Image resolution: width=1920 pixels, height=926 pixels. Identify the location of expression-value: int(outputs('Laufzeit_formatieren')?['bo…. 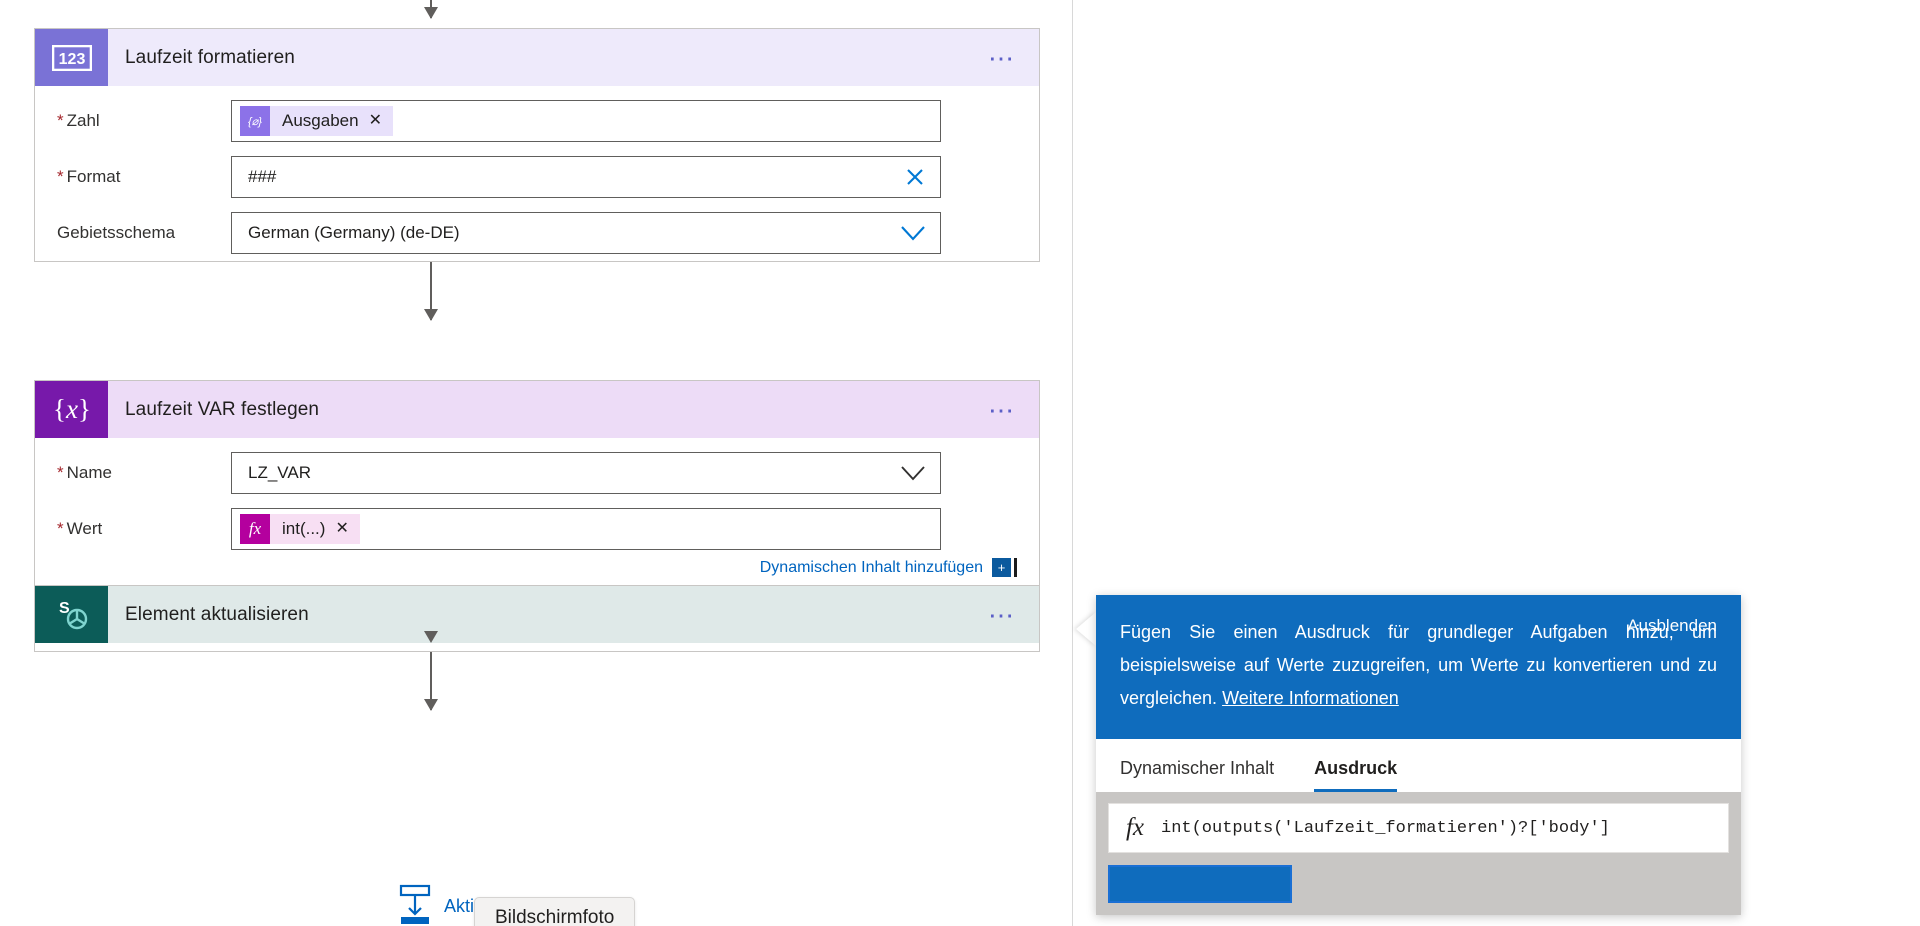
(1385, 828).